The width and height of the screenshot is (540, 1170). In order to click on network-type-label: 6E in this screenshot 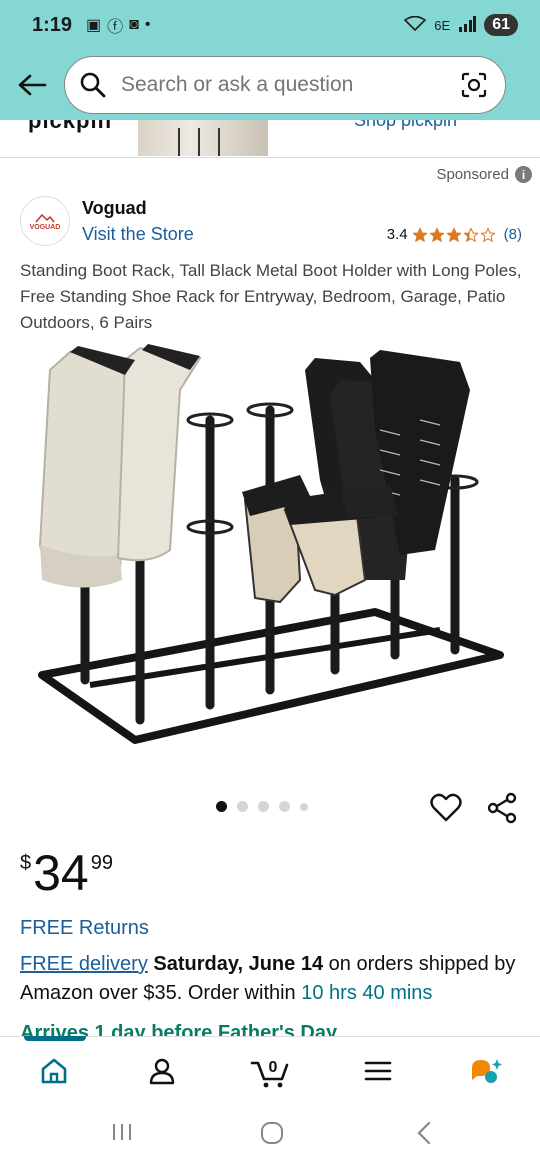, I will do `click(442, 25)`.